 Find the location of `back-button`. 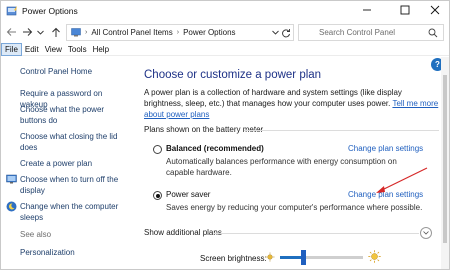

back-button is located at coordinates (11, 32).